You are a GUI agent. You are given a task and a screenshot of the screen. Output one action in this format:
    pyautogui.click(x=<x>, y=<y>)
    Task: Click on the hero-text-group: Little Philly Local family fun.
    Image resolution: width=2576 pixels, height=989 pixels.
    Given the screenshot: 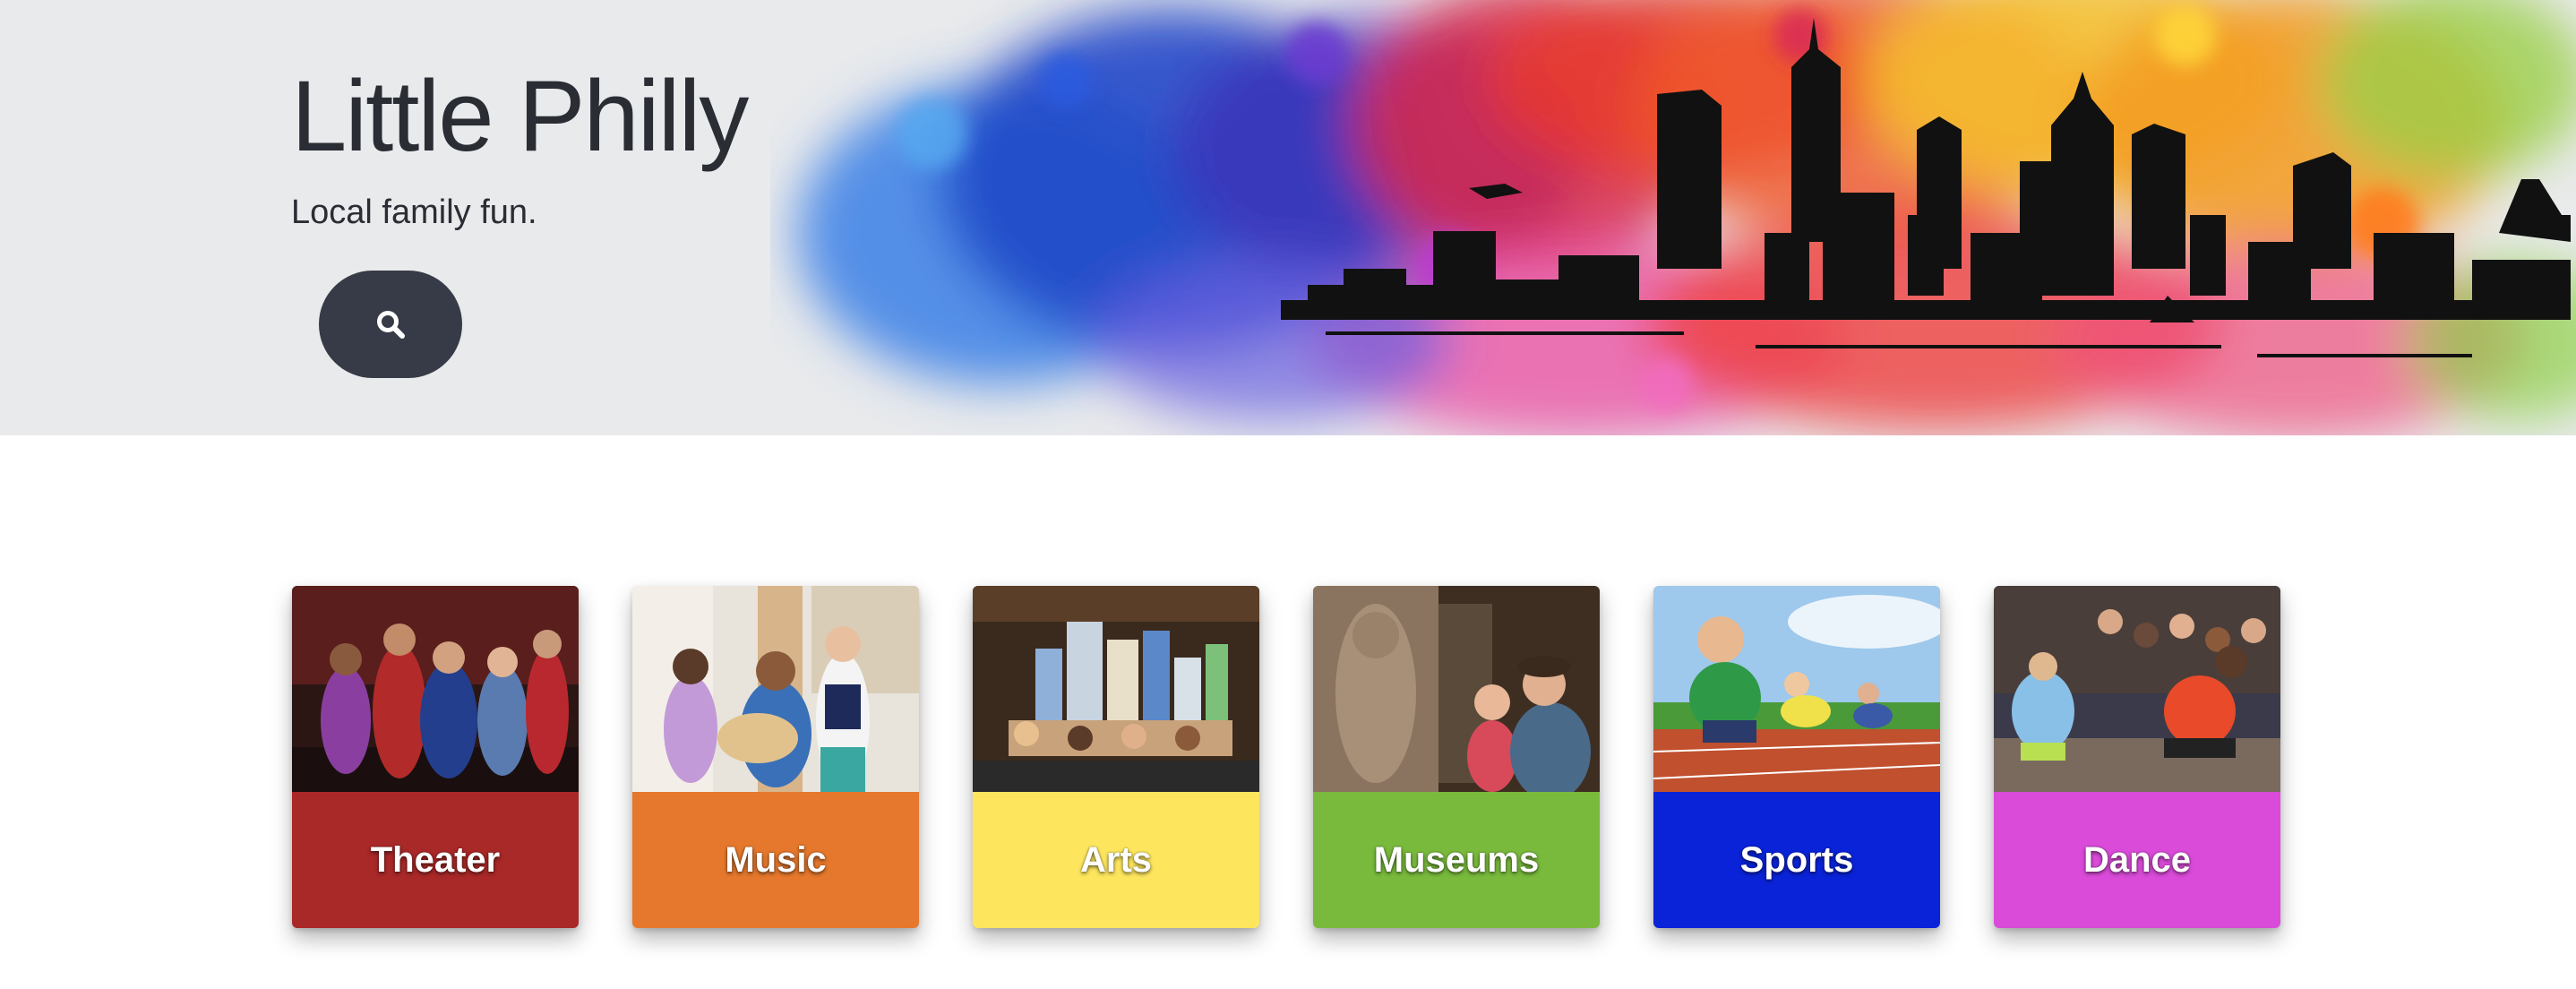 What is the action you would take?
    pyautogui.click(x=520, y=143)
    